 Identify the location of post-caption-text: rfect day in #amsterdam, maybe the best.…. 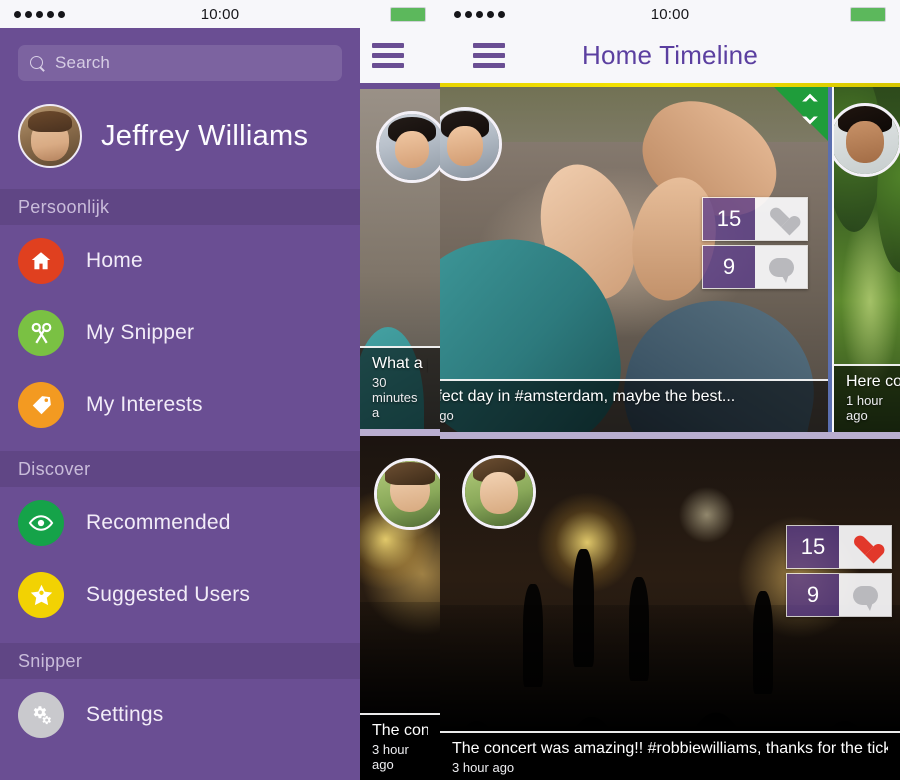
(588, 396).